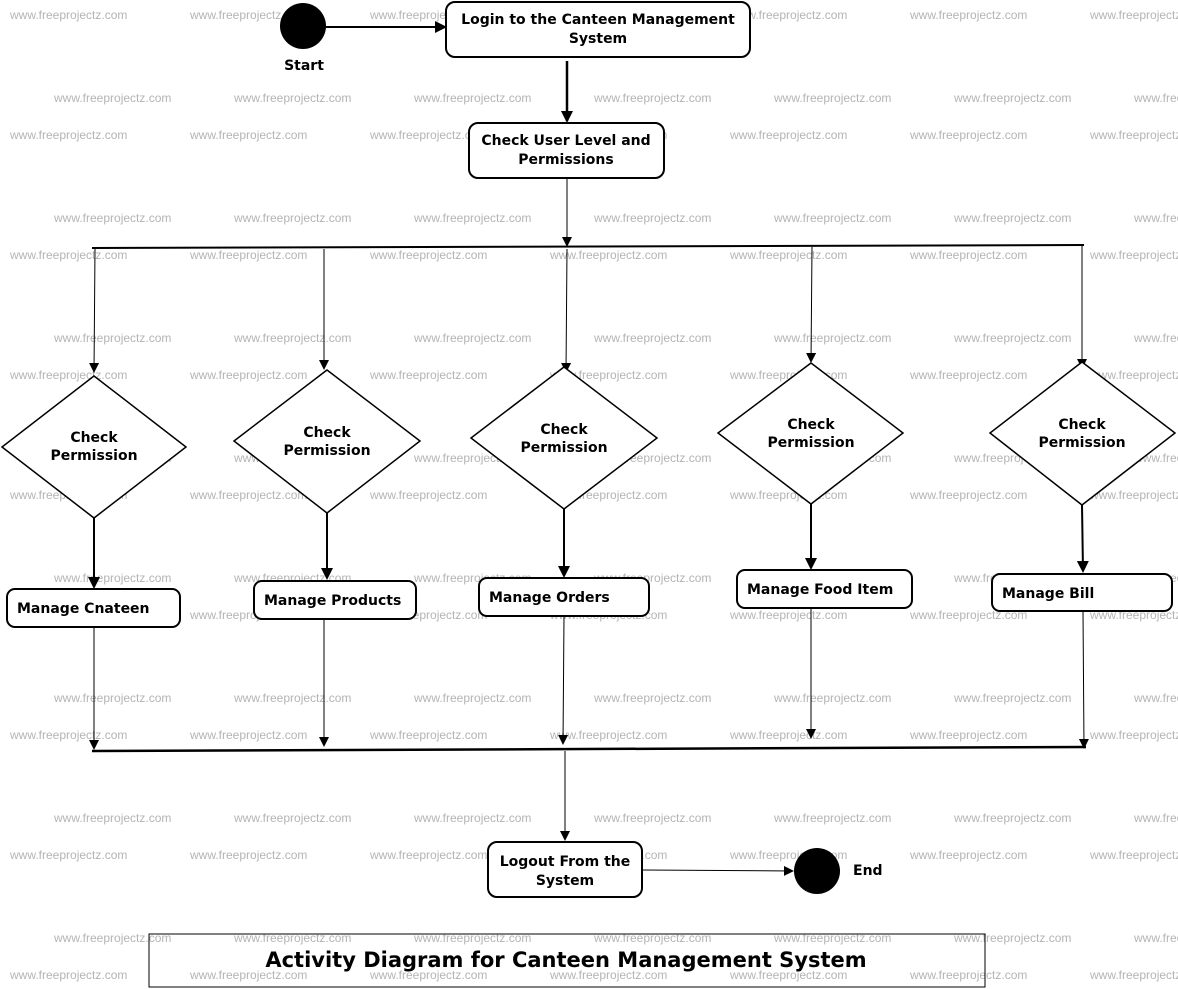 Image resolution: width=1178 pixels, height=989 pixels. Describe the element at coordinates (810, 443) in the screenshot. I see `decision-4-line2: Permission` at that location.